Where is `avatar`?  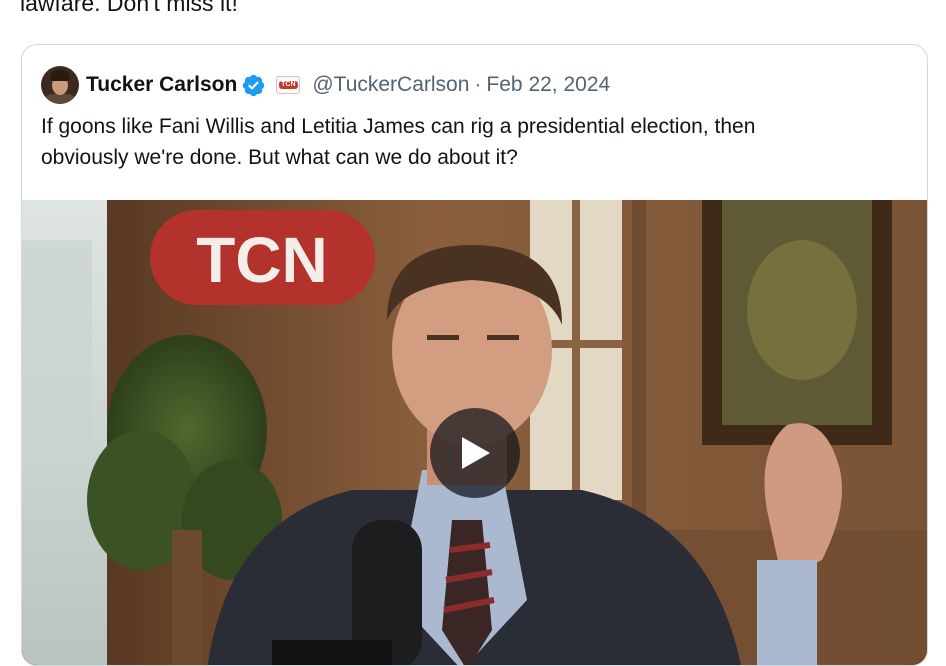
avatar is located at coordinates (60, 85).